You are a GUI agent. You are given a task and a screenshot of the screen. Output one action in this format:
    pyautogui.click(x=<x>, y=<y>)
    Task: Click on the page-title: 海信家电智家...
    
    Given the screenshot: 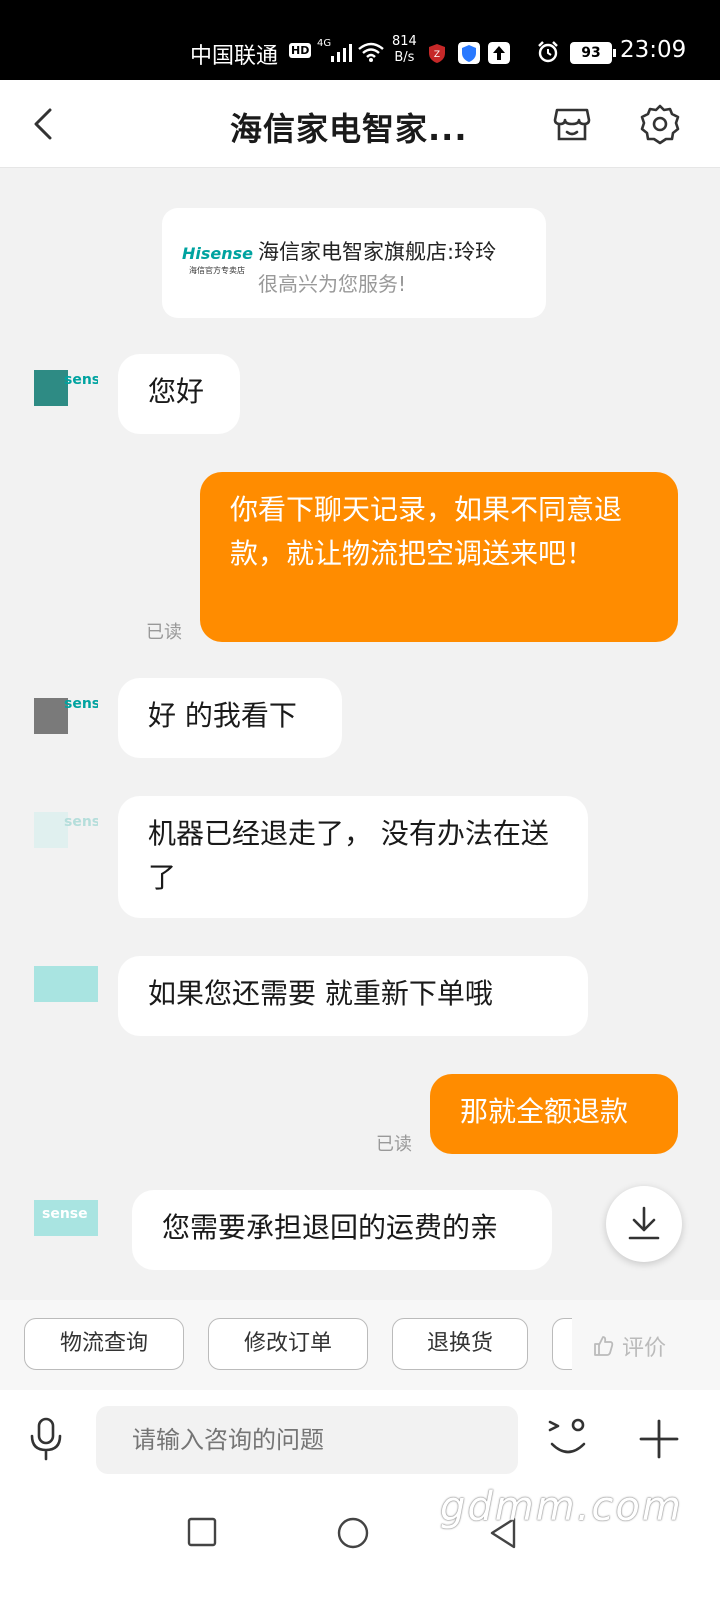 What is the action you would take?
    pyautogui.click(x=349, y=129)
    